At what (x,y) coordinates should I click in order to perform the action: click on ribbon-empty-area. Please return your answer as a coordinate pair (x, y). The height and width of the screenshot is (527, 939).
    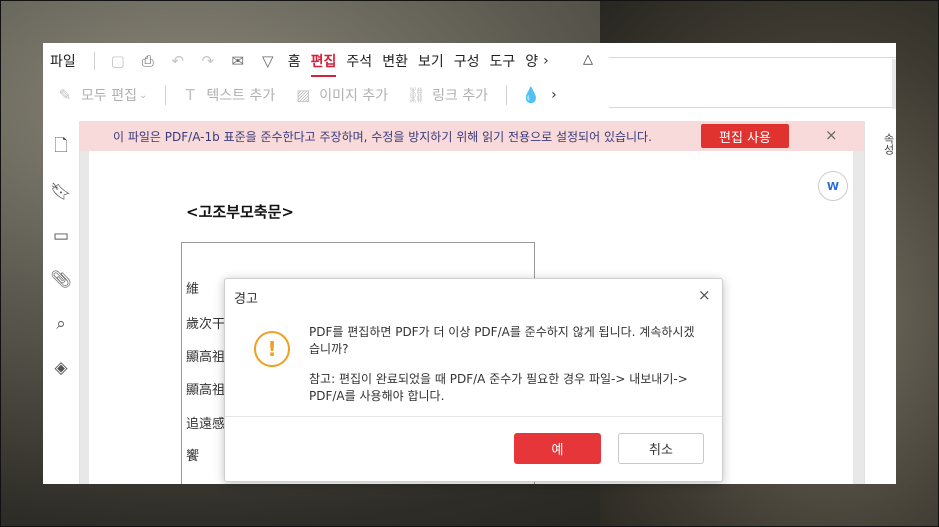
    Looking at the image, I should click on (752, 76).